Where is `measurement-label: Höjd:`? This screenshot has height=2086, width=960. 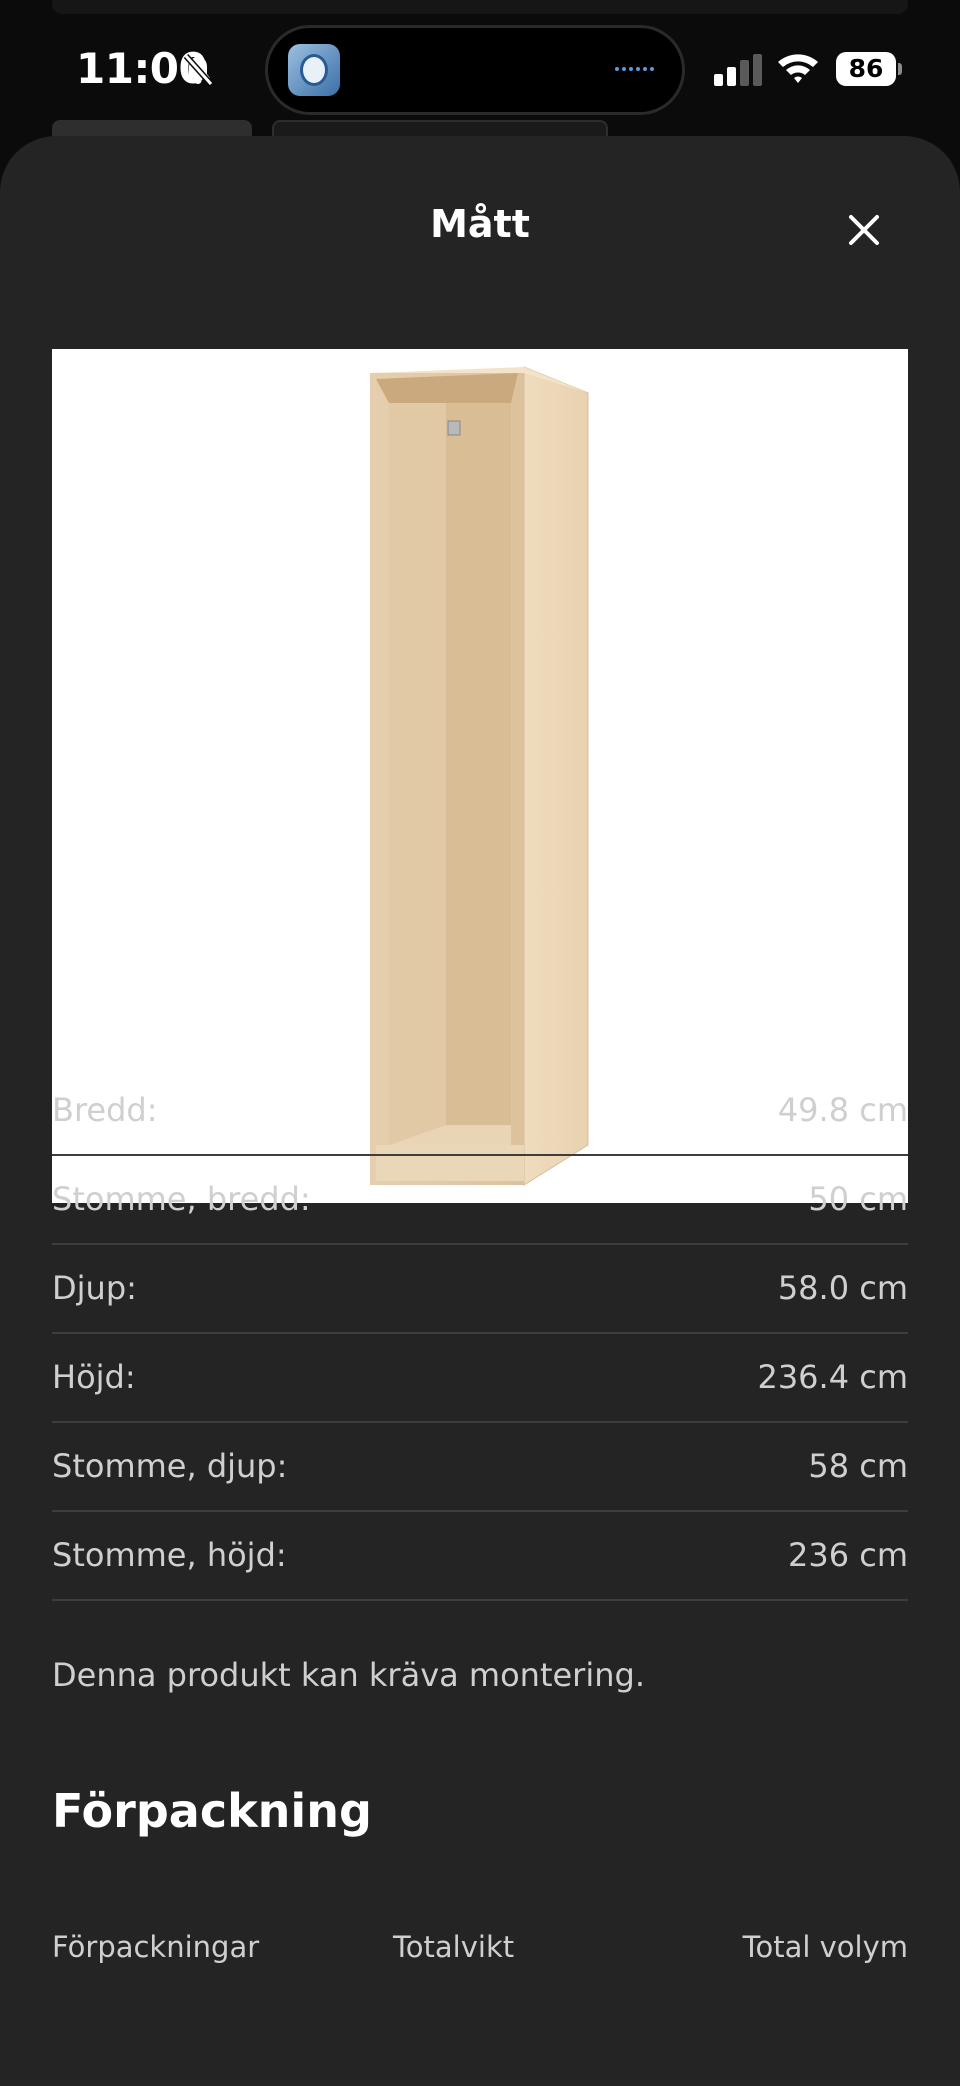
measurement-label: Höjd: is located at coordinates (94, 1377).